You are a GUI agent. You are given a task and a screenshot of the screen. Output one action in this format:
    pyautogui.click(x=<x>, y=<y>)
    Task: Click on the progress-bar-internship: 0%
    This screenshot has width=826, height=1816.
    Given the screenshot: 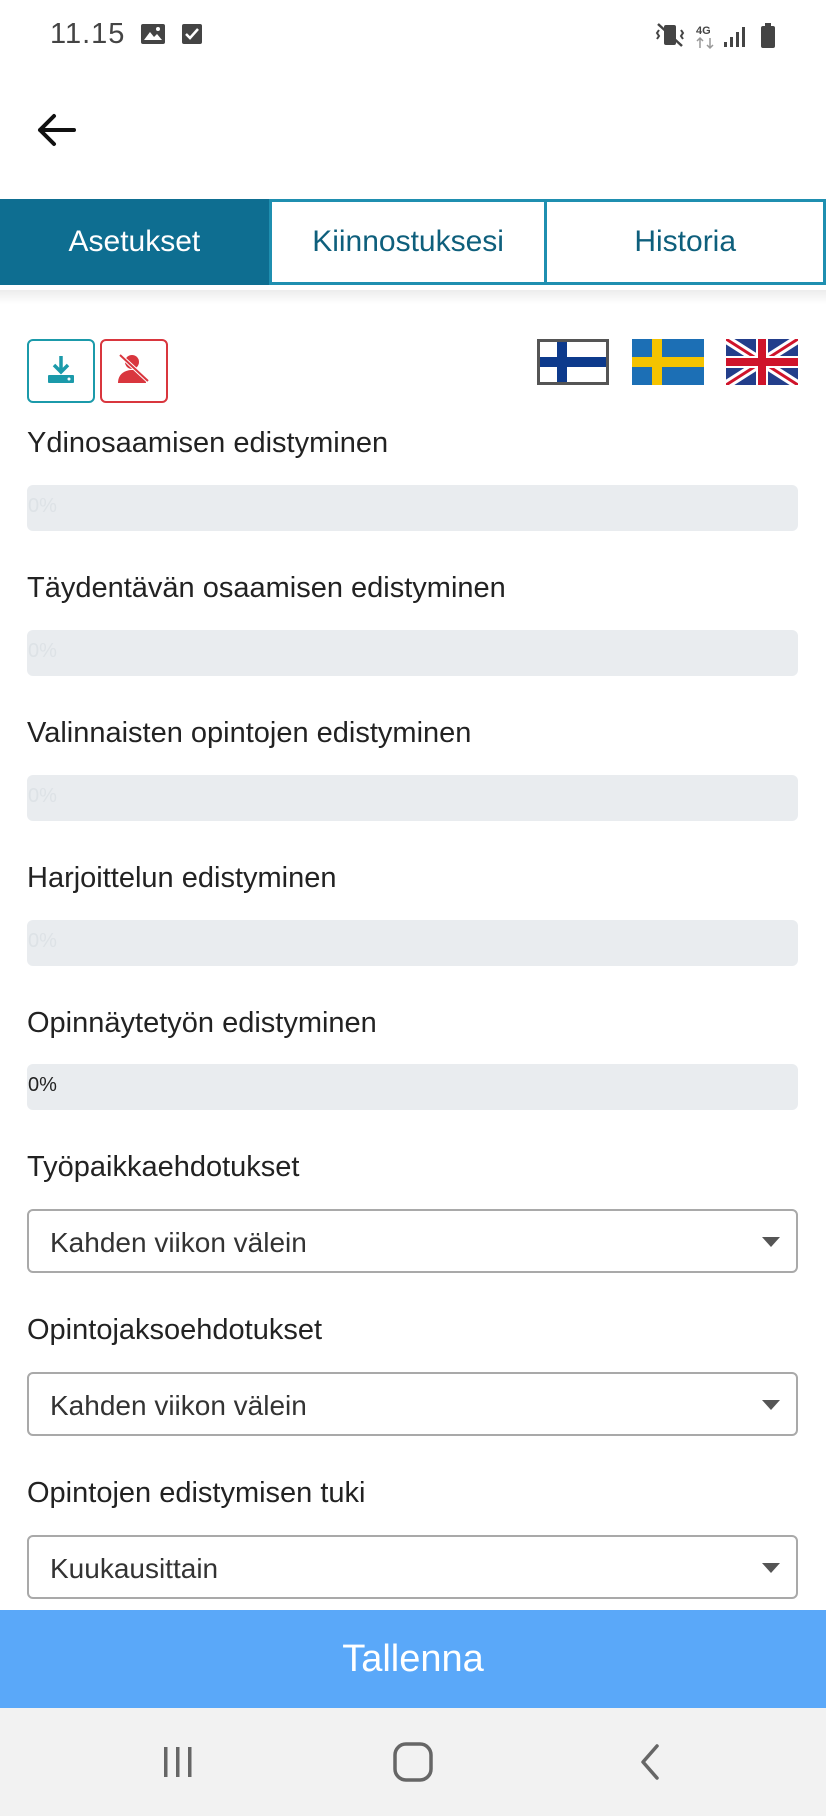 What is the action you would take?
    pyautogui.click(x=412, y=943)
    